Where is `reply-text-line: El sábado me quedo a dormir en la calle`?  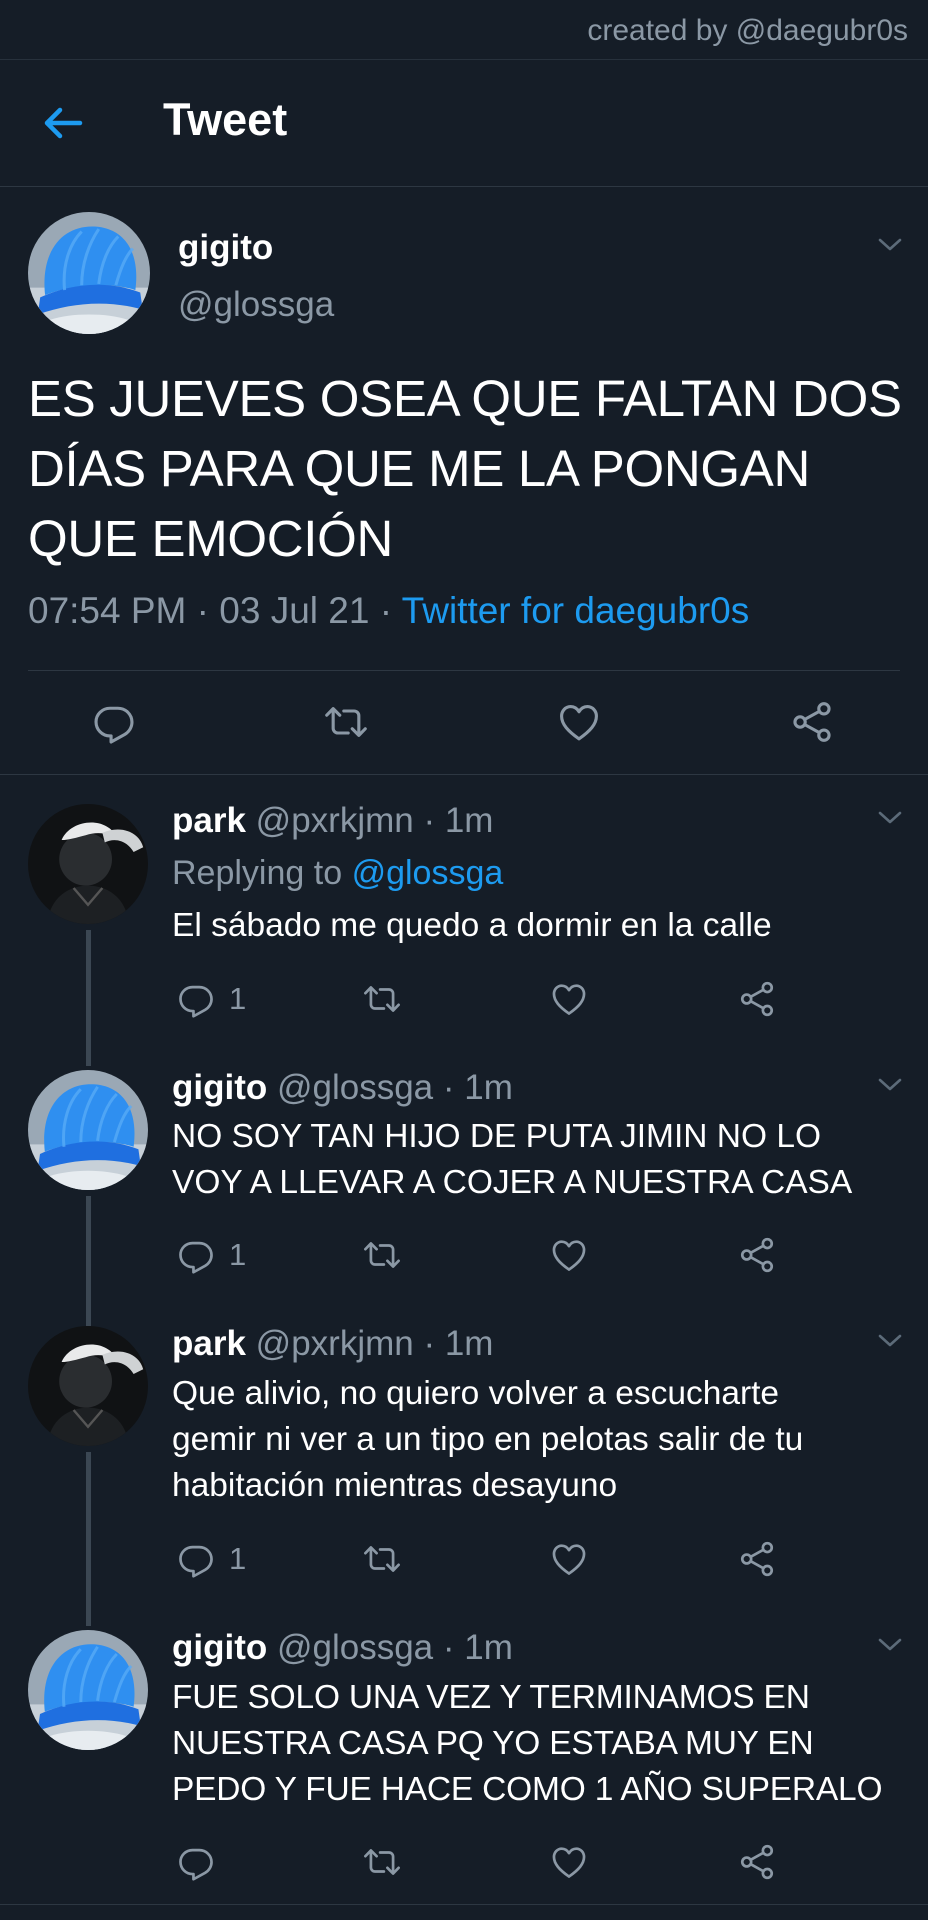
reply-text-line: El sábado me quedo a dormir en la calle is located at coordinates (472, 925).